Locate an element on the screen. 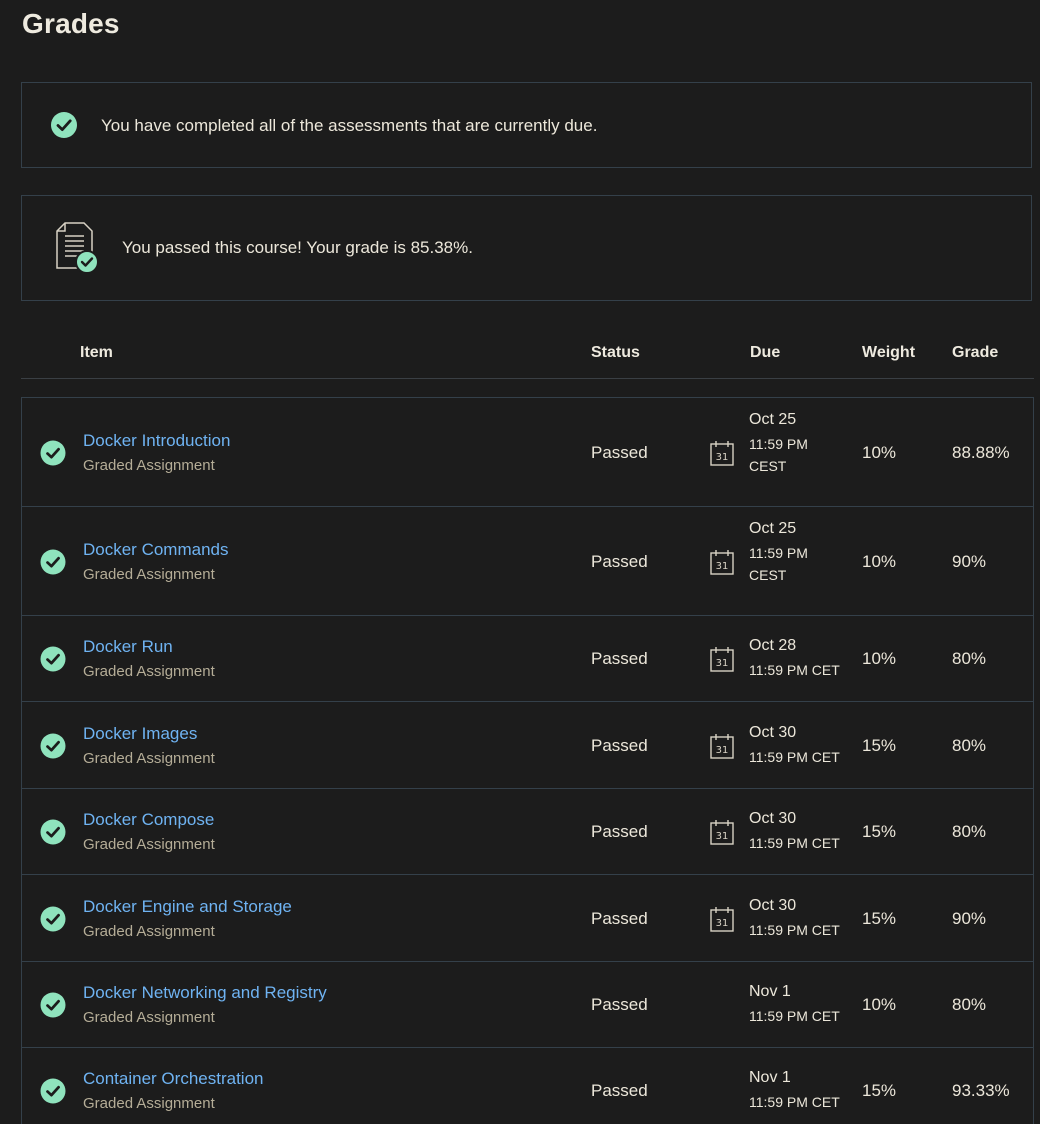  header-due: Due is located at coordinates (765, 352).